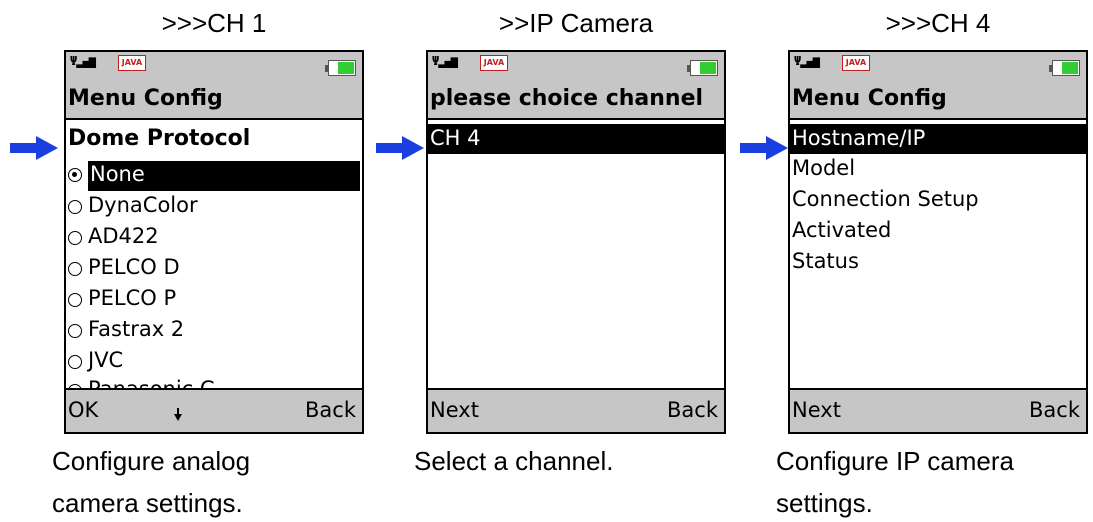 The height and width of the screenshot is (522, 1093). Describe the element at coordinates (824, 168) in the screenshot. I see `menu-item-label: Model` at that location.